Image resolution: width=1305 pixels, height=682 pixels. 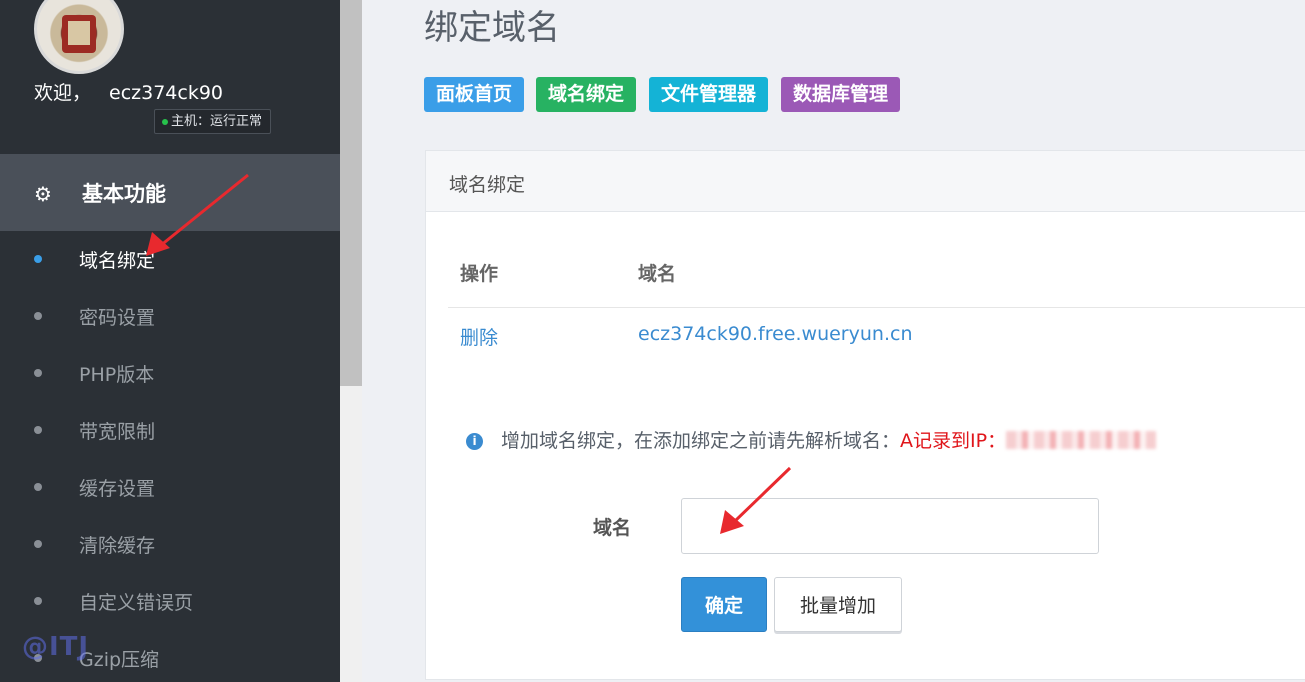 What do you see at coordinates (117, 318) in the screenshot?
I see `sidebar-item-label: 密码设置` at bounding box center [117, 318].